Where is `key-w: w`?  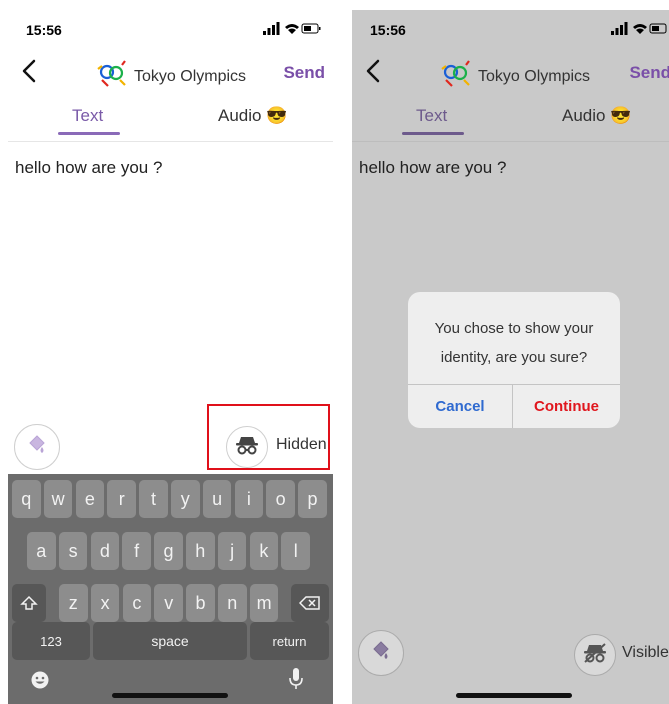
key-w: w is located at coordinates (58, 499).